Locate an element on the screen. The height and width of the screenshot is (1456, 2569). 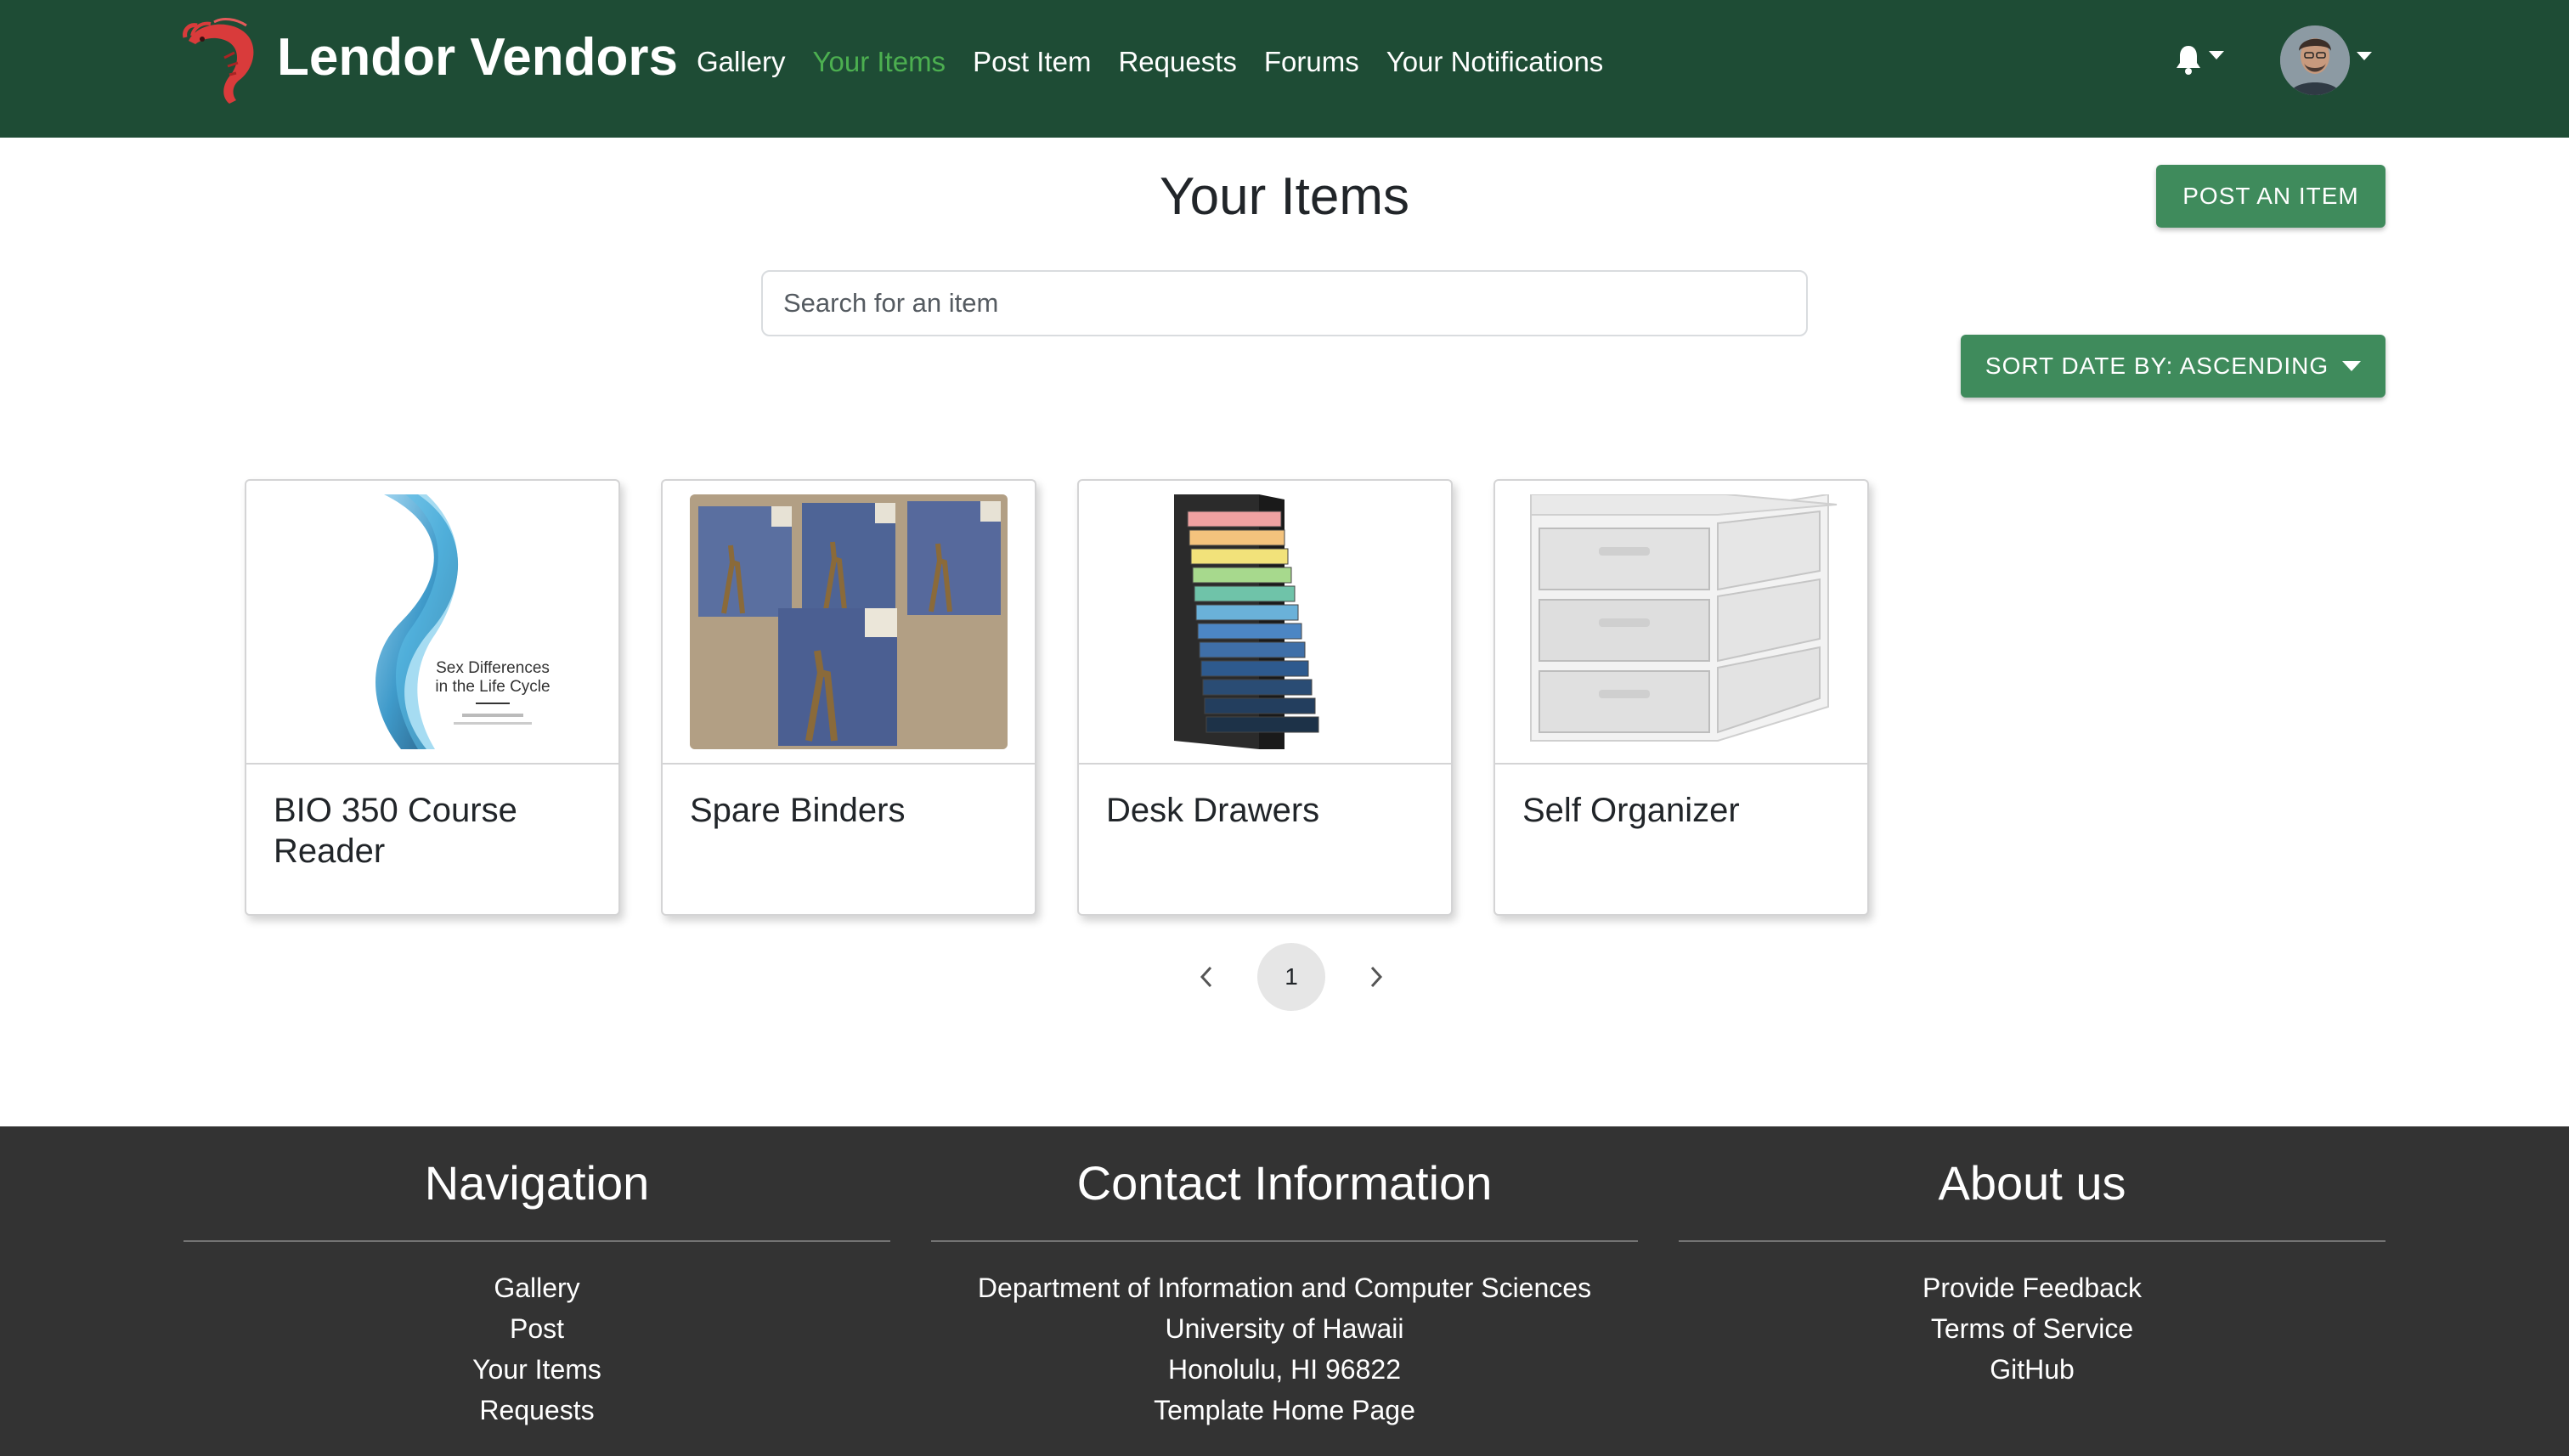
item-title: Self Organizer is located at coordinates (1681, 810).